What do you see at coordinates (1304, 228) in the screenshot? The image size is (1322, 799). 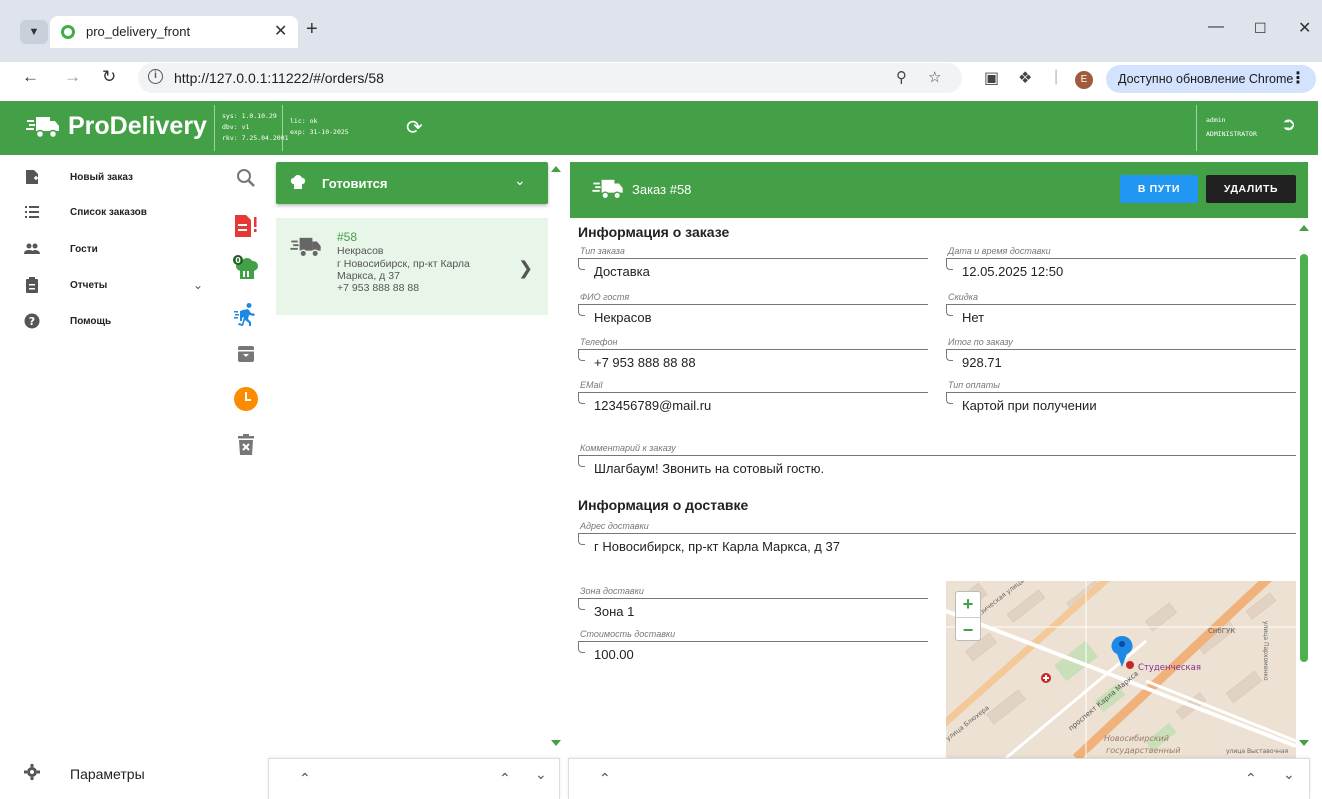 I see `detail-scroll-up-icon` at bounding box center [1304, 228].